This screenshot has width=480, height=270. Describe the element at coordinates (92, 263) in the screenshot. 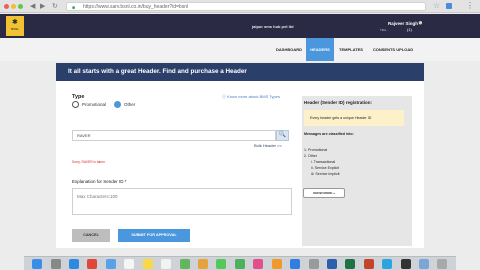

I see `chrome-icon` at that location.